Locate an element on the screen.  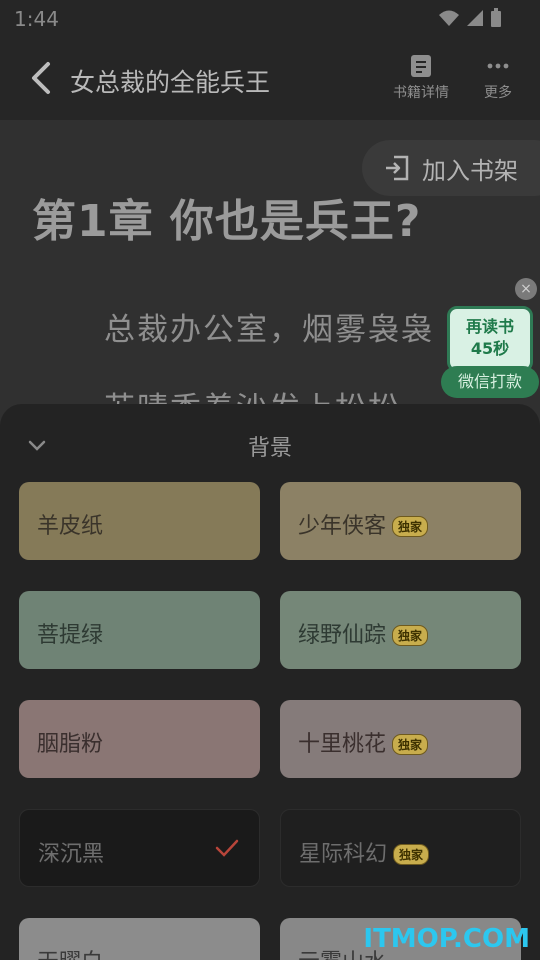
top-bar: 女总裁的全能兵王 书籍详情 更多 is located at coordinates (270, 78).